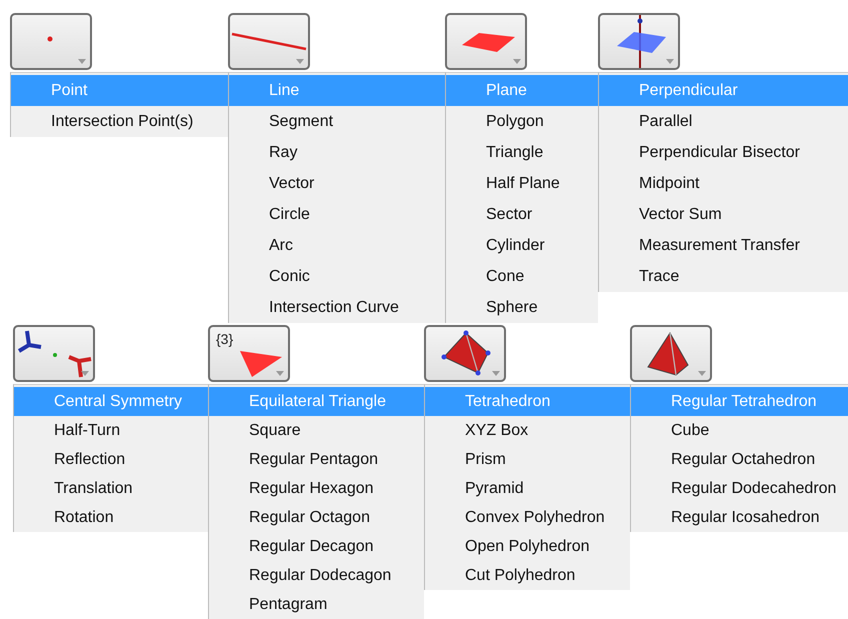  What do you see at coordinates (527, 546) in the screenshot?
I see `menu-item: Open Polyhedron` at bounding box center [527, 546].